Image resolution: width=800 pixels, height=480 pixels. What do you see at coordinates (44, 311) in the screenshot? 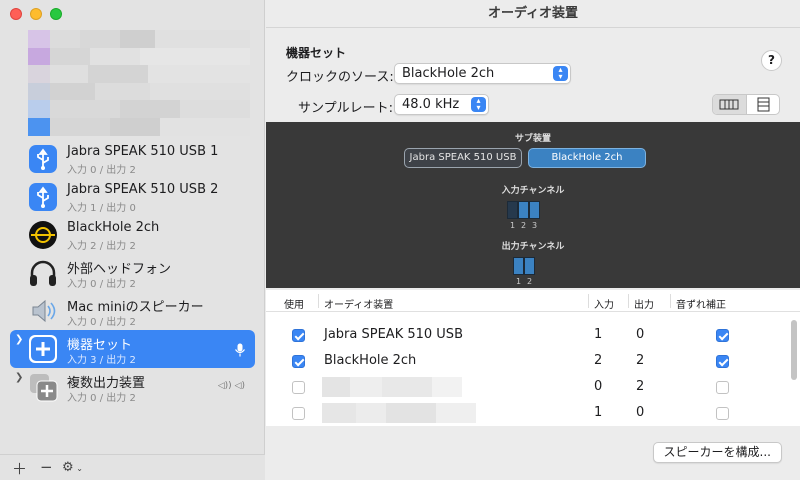
I see `speaker-icon` at bounding box center [44, 311].